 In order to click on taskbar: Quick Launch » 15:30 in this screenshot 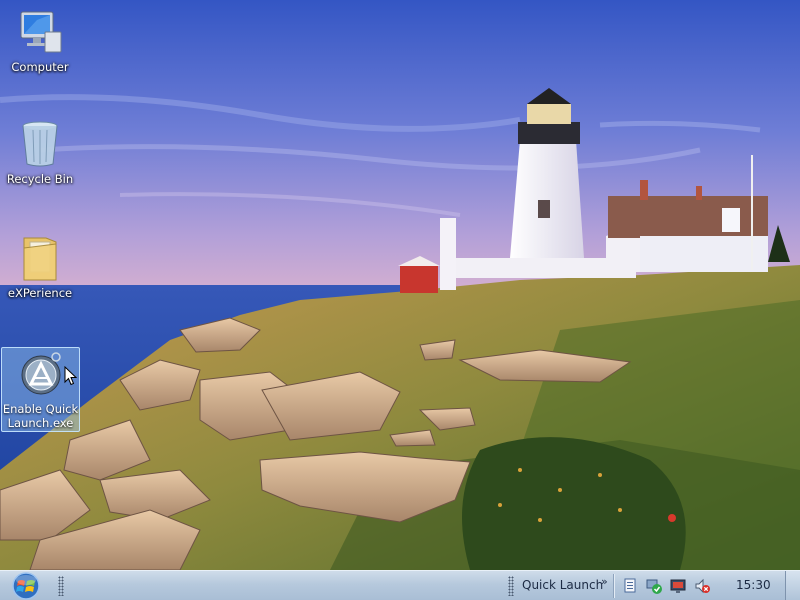, I will do `click(400, 585)`.